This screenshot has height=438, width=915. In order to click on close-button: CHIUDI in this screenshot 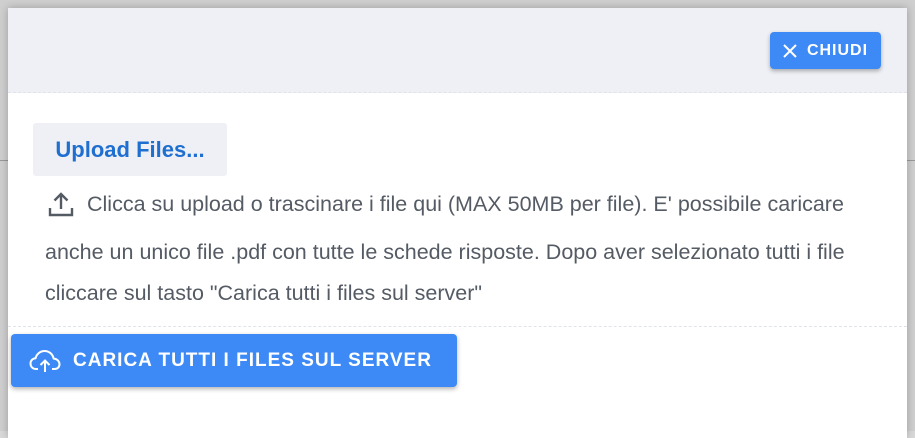, I will do `click(825, 50)`.